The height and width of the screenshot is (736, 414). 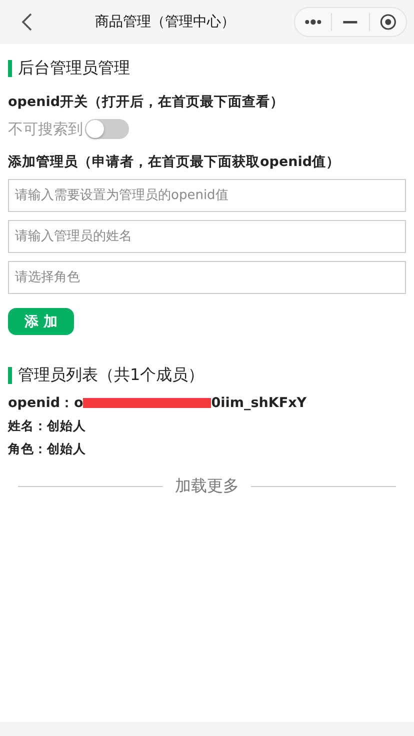 What do you see at coordinates (111, 375) in the screenshot?
I see `section-title: 管理员列表（共1个成员）` at bounding box center [111, 375].